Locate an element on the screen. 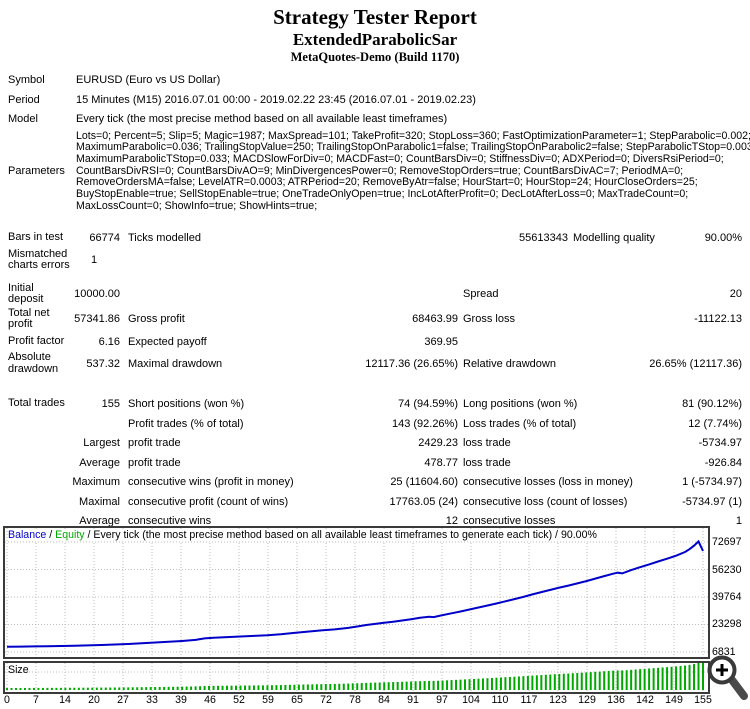 Image resolution: width=750 pixels, height=709 pixels. row-label: Total trades is located at coordinates (38, 404).